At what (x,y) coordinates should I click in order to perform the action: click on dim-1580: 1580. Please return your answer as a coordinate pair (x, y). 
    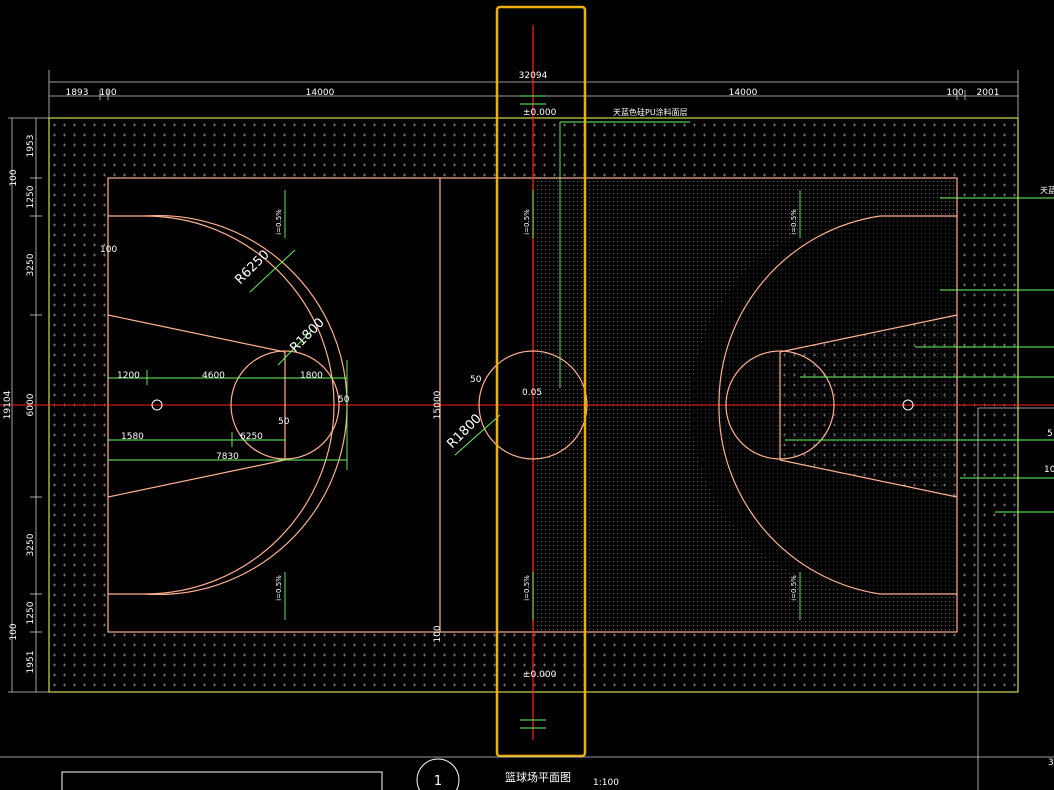
    Looking at the image, I should click on (132, 437).